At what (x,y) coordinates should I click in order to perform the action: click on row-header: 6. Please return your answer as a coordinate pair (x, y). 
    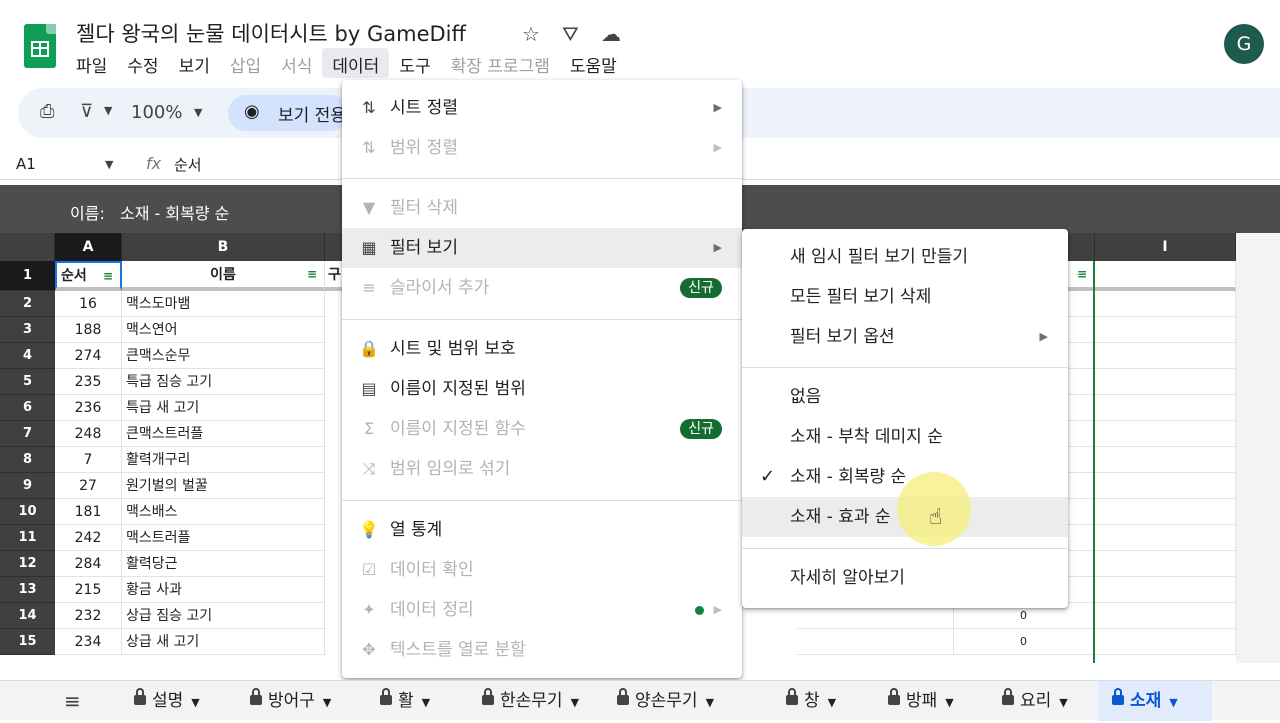
    Looking at the image, I should click on (27, 408).